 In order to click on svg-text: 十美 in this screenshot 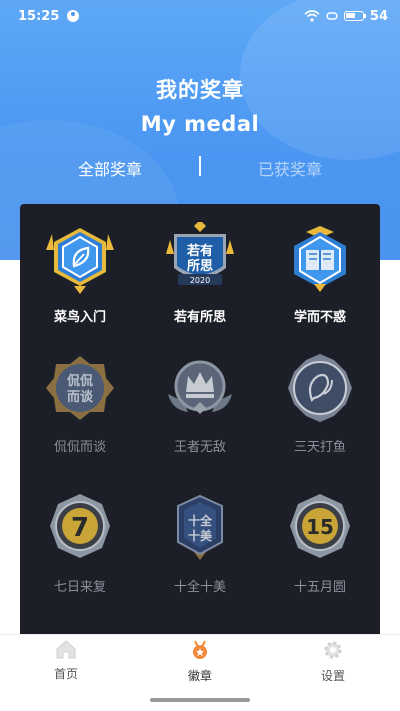, I will do `click(200, 535)`.